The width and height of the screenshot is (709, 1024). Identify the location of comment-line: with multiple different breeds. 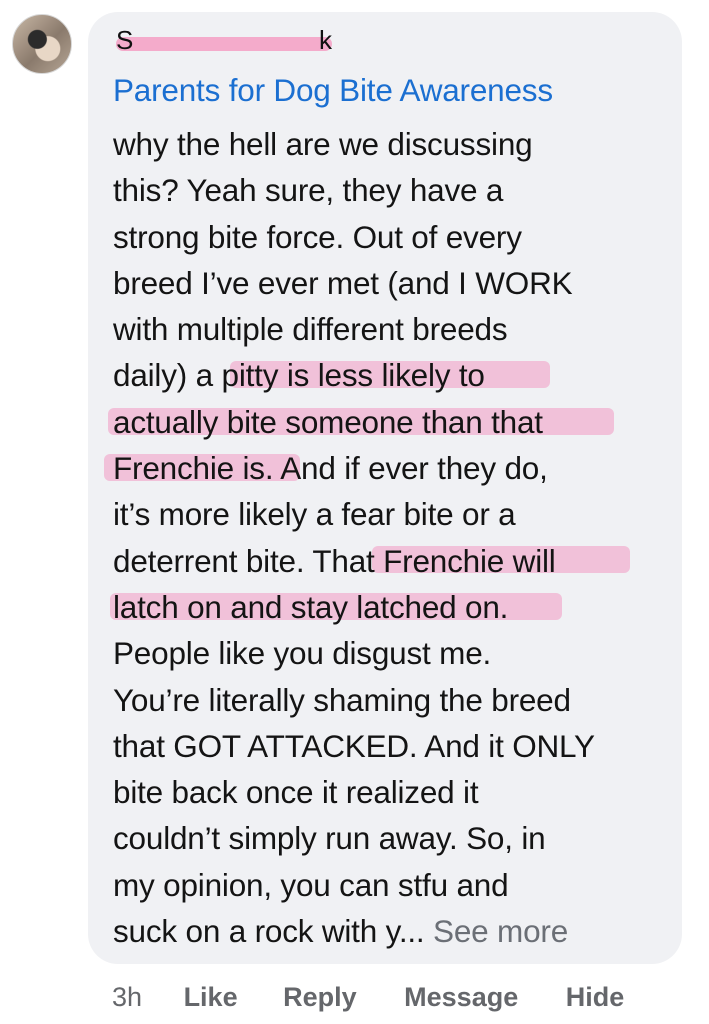
(310, 329).